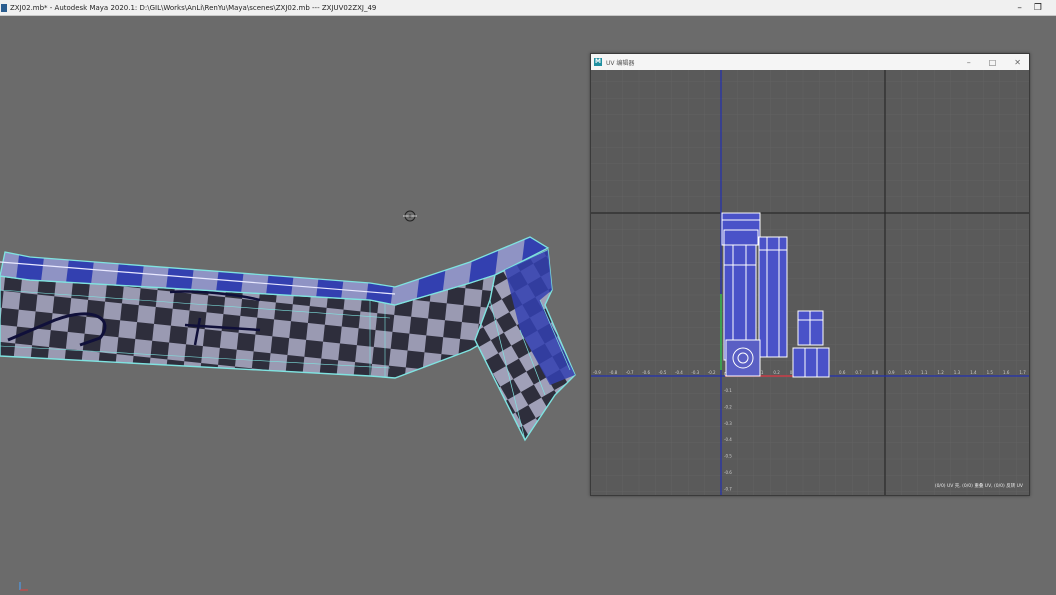 The image size is (1056, 595). I want to click on window-controls: – ❐, so click(1029, 8).